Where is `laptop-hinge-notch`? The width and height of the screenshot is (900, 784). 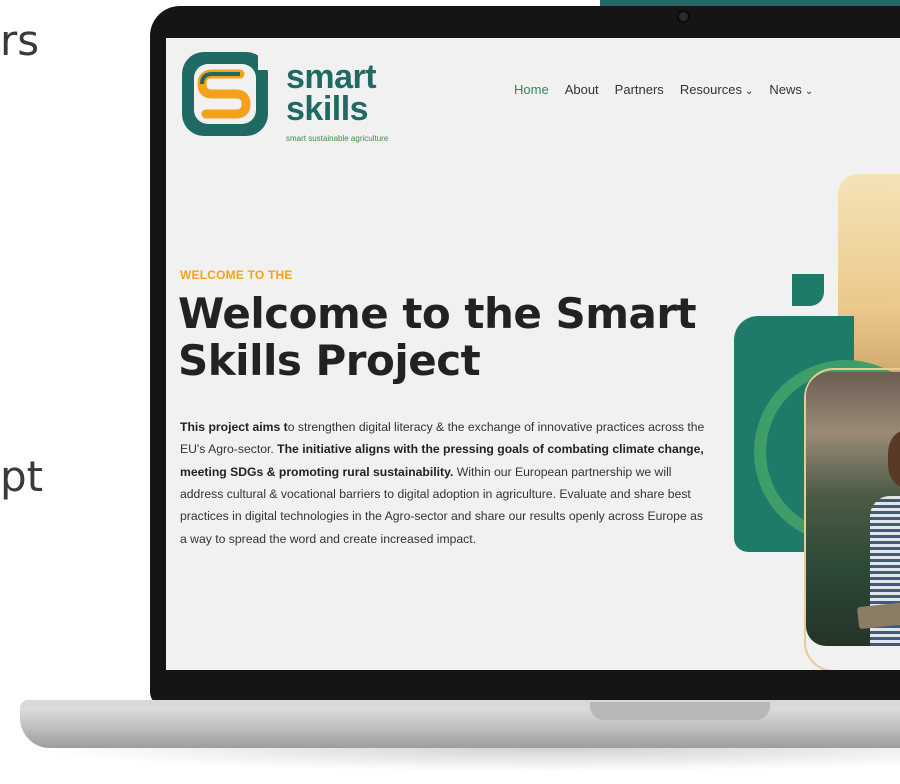
laptop-hinge-notch is located at coordinates (680, 711).